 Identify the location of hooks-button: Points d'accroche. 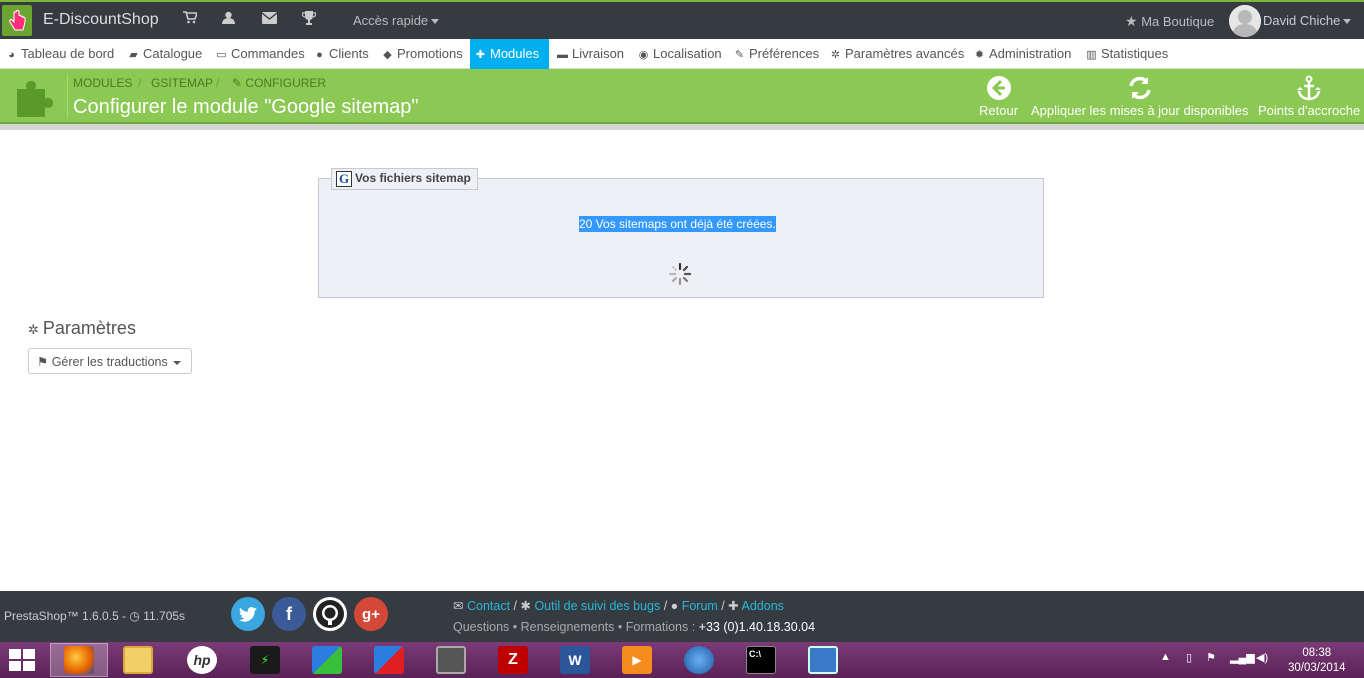
(1309, 96).